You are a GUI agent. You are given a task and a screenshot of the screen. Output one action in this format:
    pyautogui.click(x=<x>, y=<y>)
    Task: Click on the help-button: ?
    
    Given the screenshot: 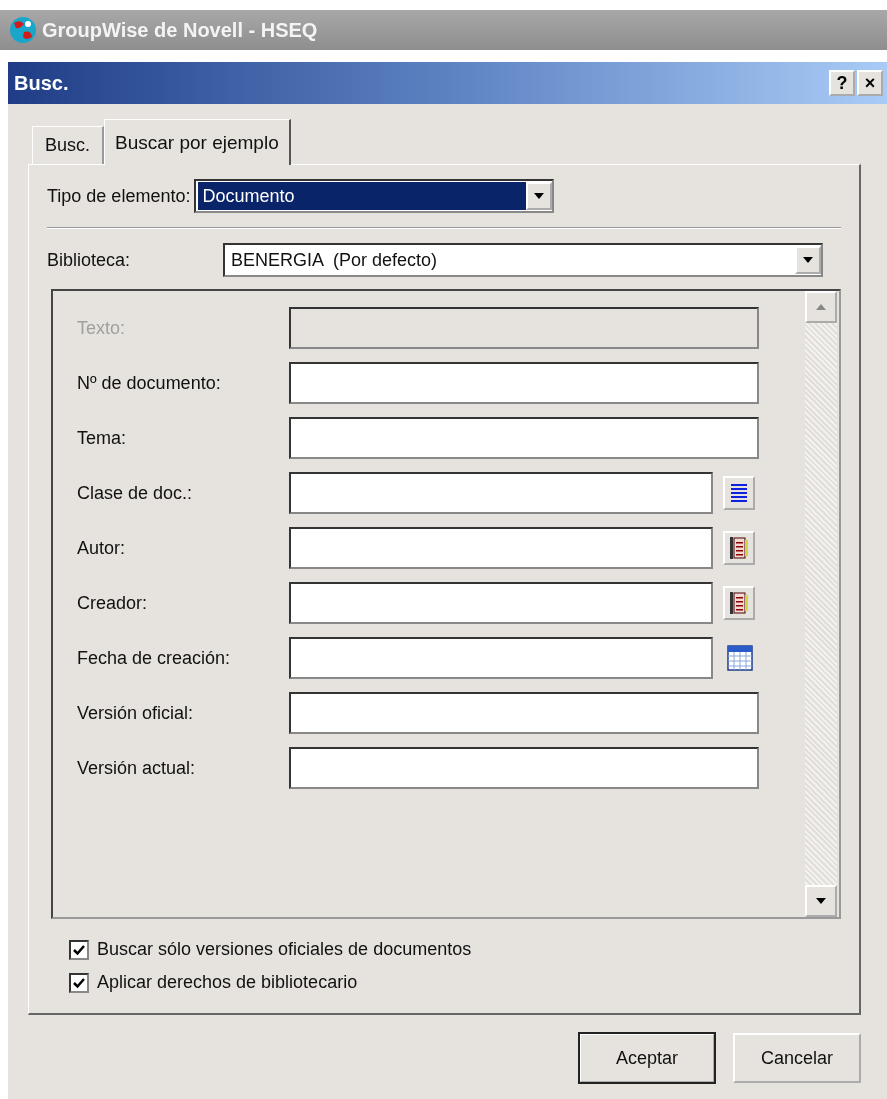 What is the action you would take?
    pyautogui.click(x=842, y=83)
    